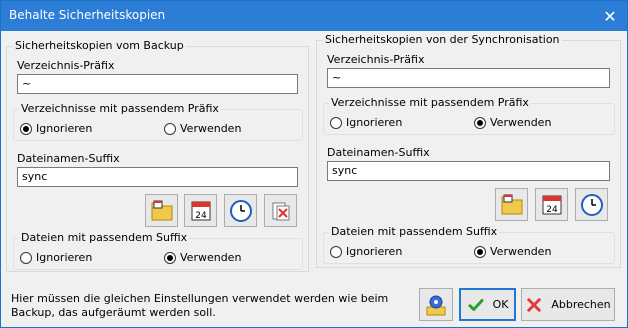 Image resolution: width=628 pixels, height=328 pixels. I want to click on backup-folder-calendar-button, so click(161, 210).